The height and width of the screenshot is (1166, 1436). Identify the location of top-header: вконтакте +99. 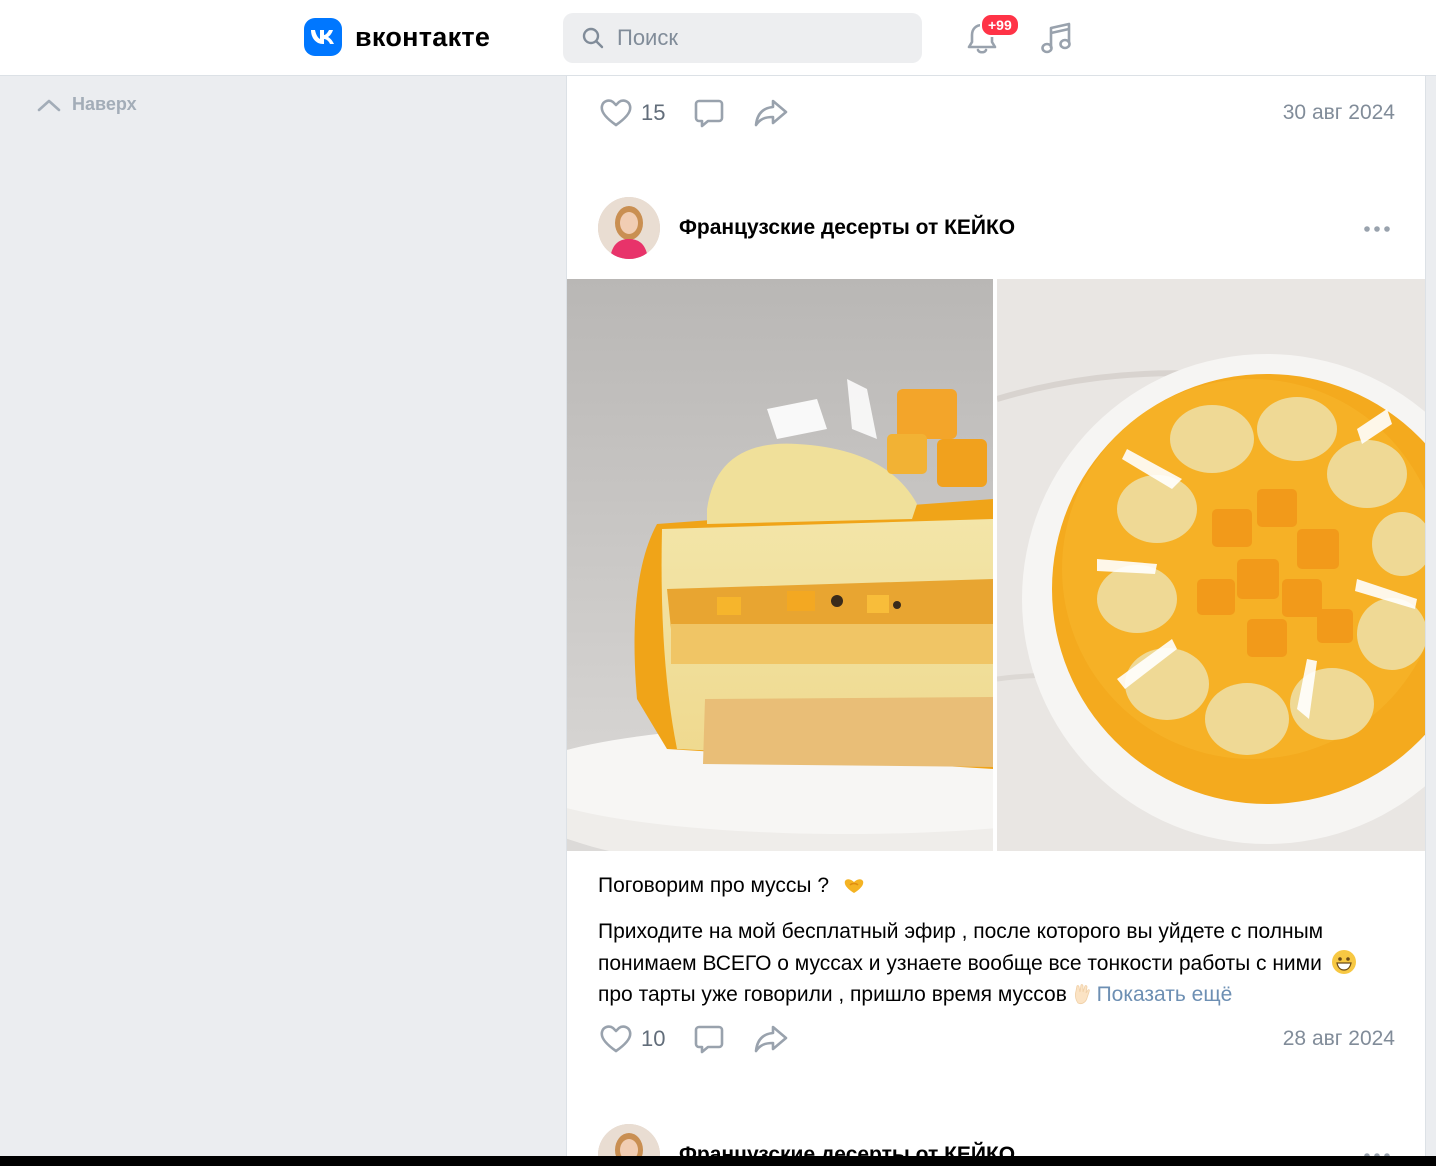
(718, 38).